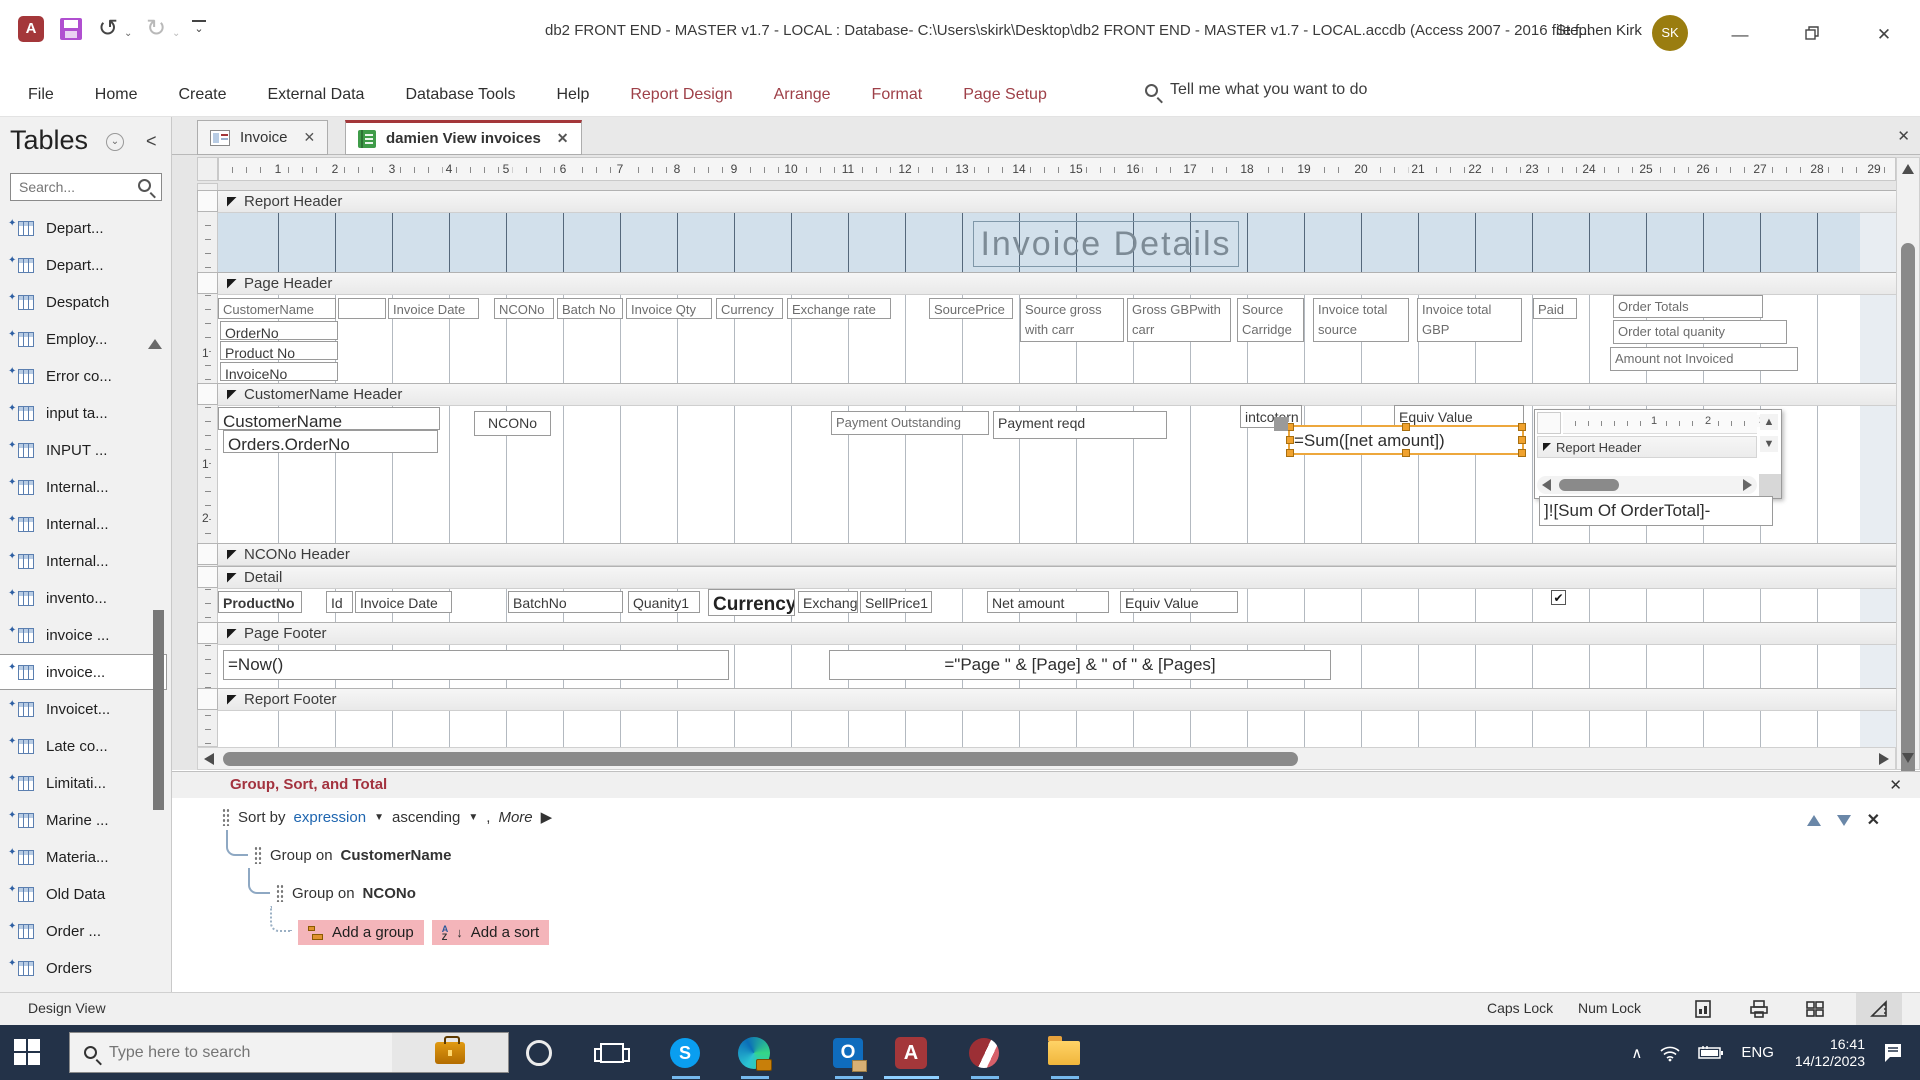 The height and width of the screenshot is (1080, 1920). Describe the element at coordinates (83, 968) in the screenshot. I see `nav-table-item: ✦ Orders` at that location.